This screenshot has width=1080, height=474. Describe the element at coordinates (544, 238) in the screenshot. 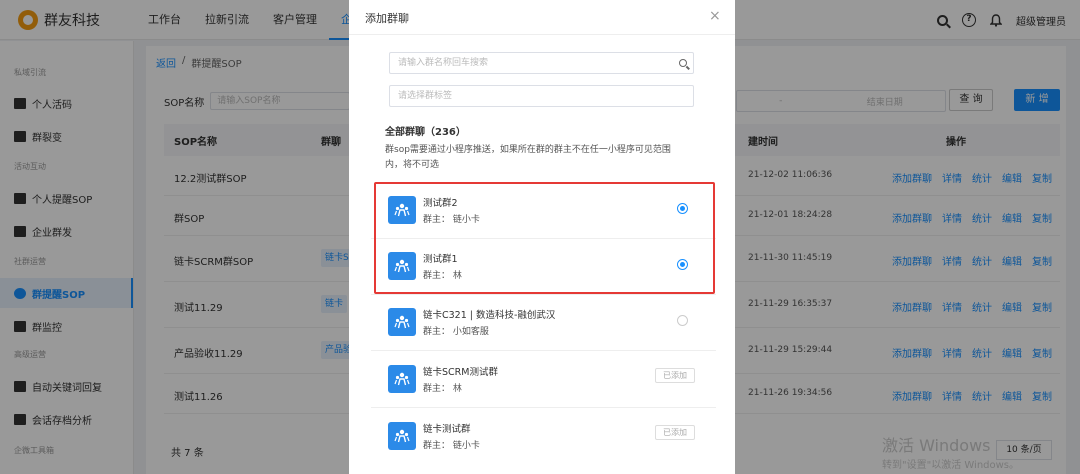

I see `highlight-annotation` at that location.